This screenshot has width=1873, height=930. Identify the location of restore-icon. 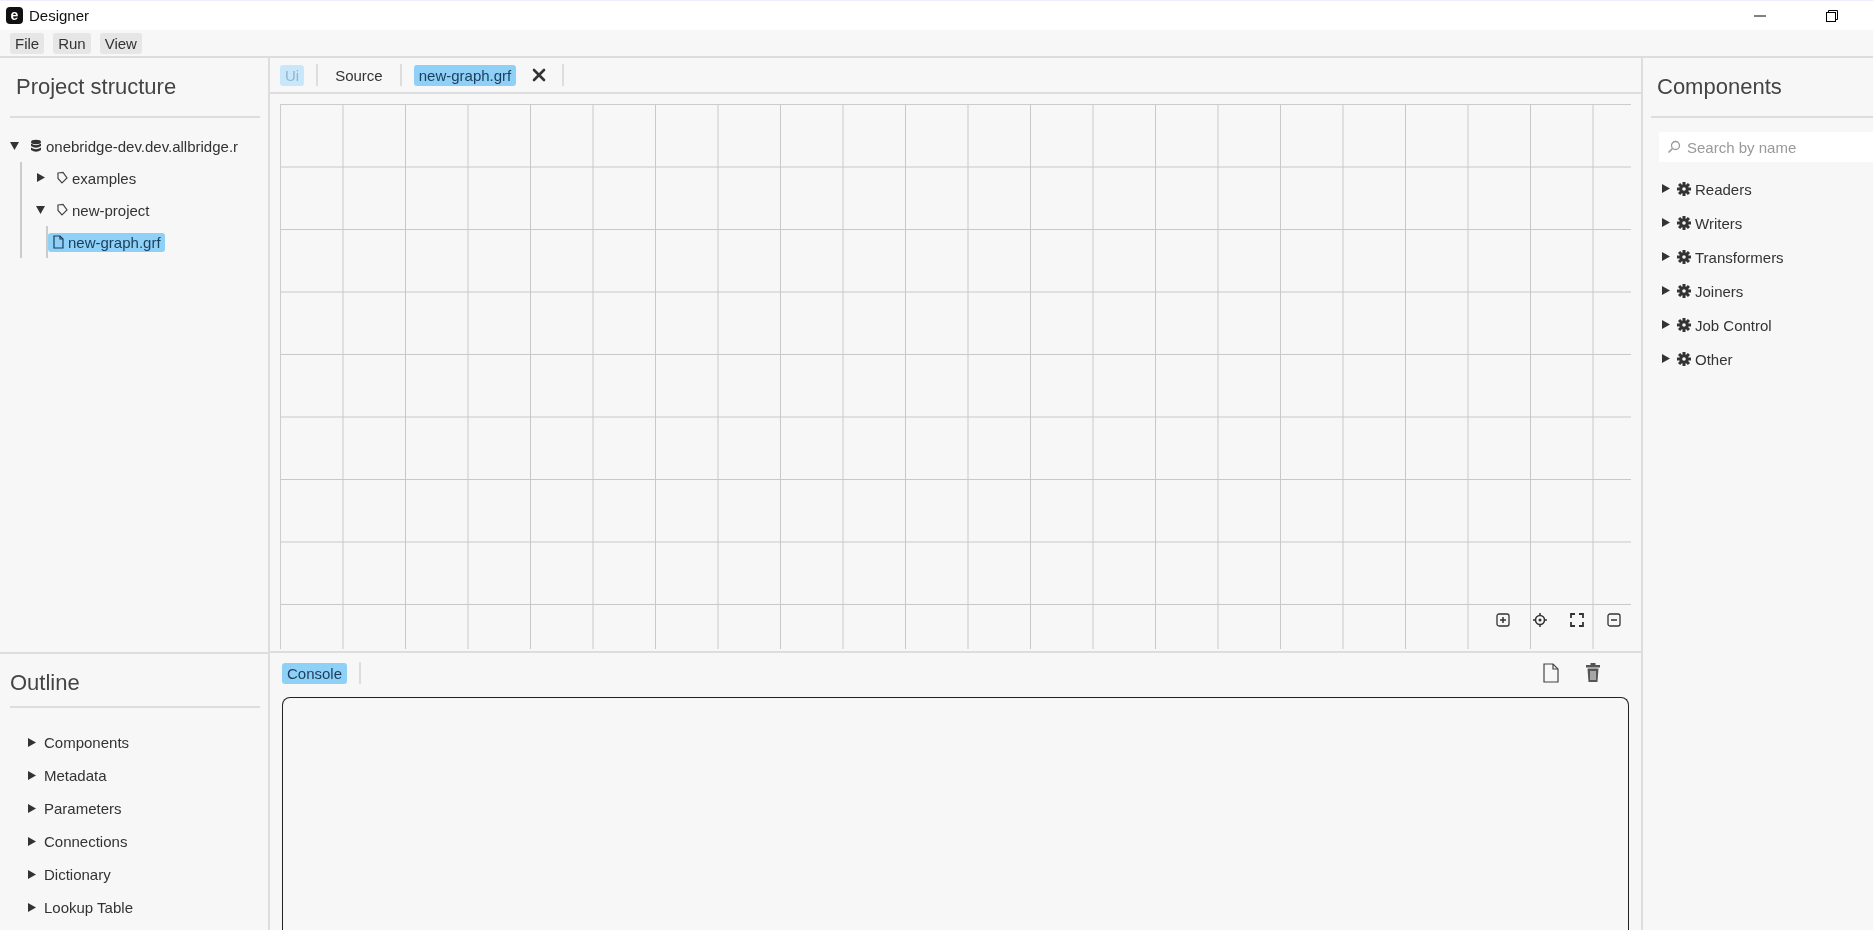
(1832, 15).